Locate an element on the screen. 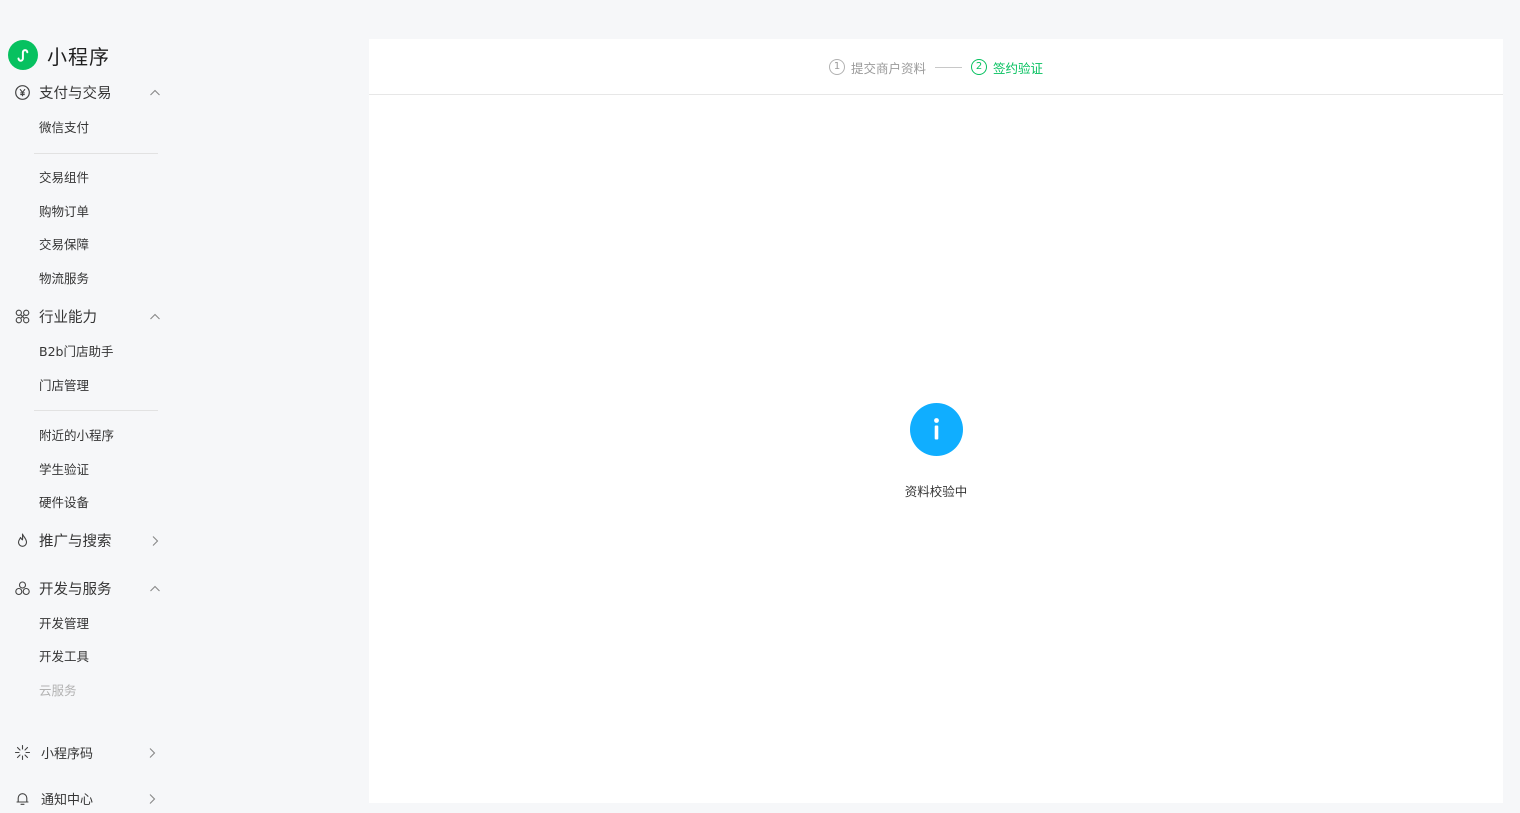 This screenshot has height=813, width=1520. sidebar-item-logistics: 物流服务 is located at coordinates (64, 279).